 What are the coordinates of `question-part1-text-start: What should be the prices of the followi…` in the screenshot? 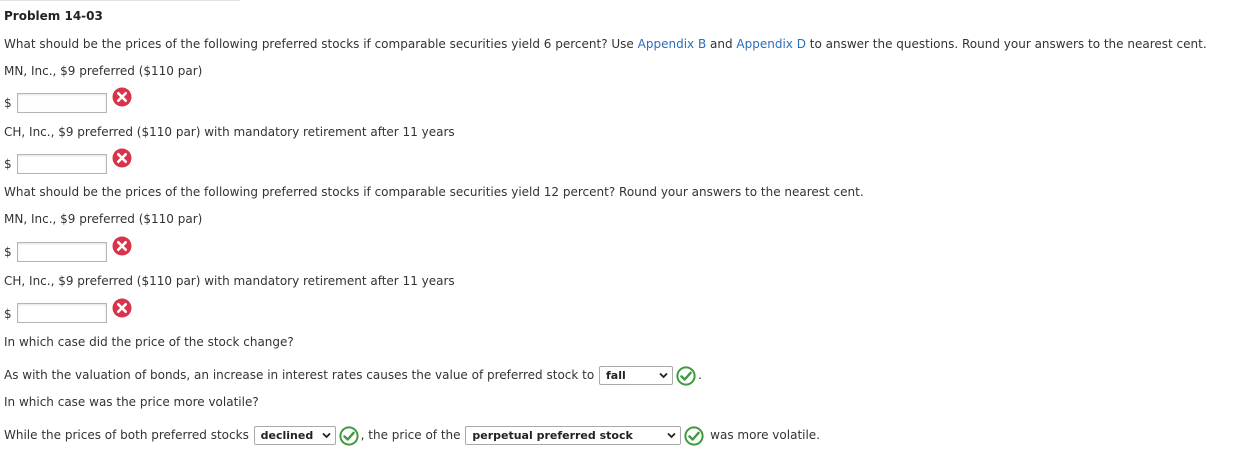 It's located at (321, 44).